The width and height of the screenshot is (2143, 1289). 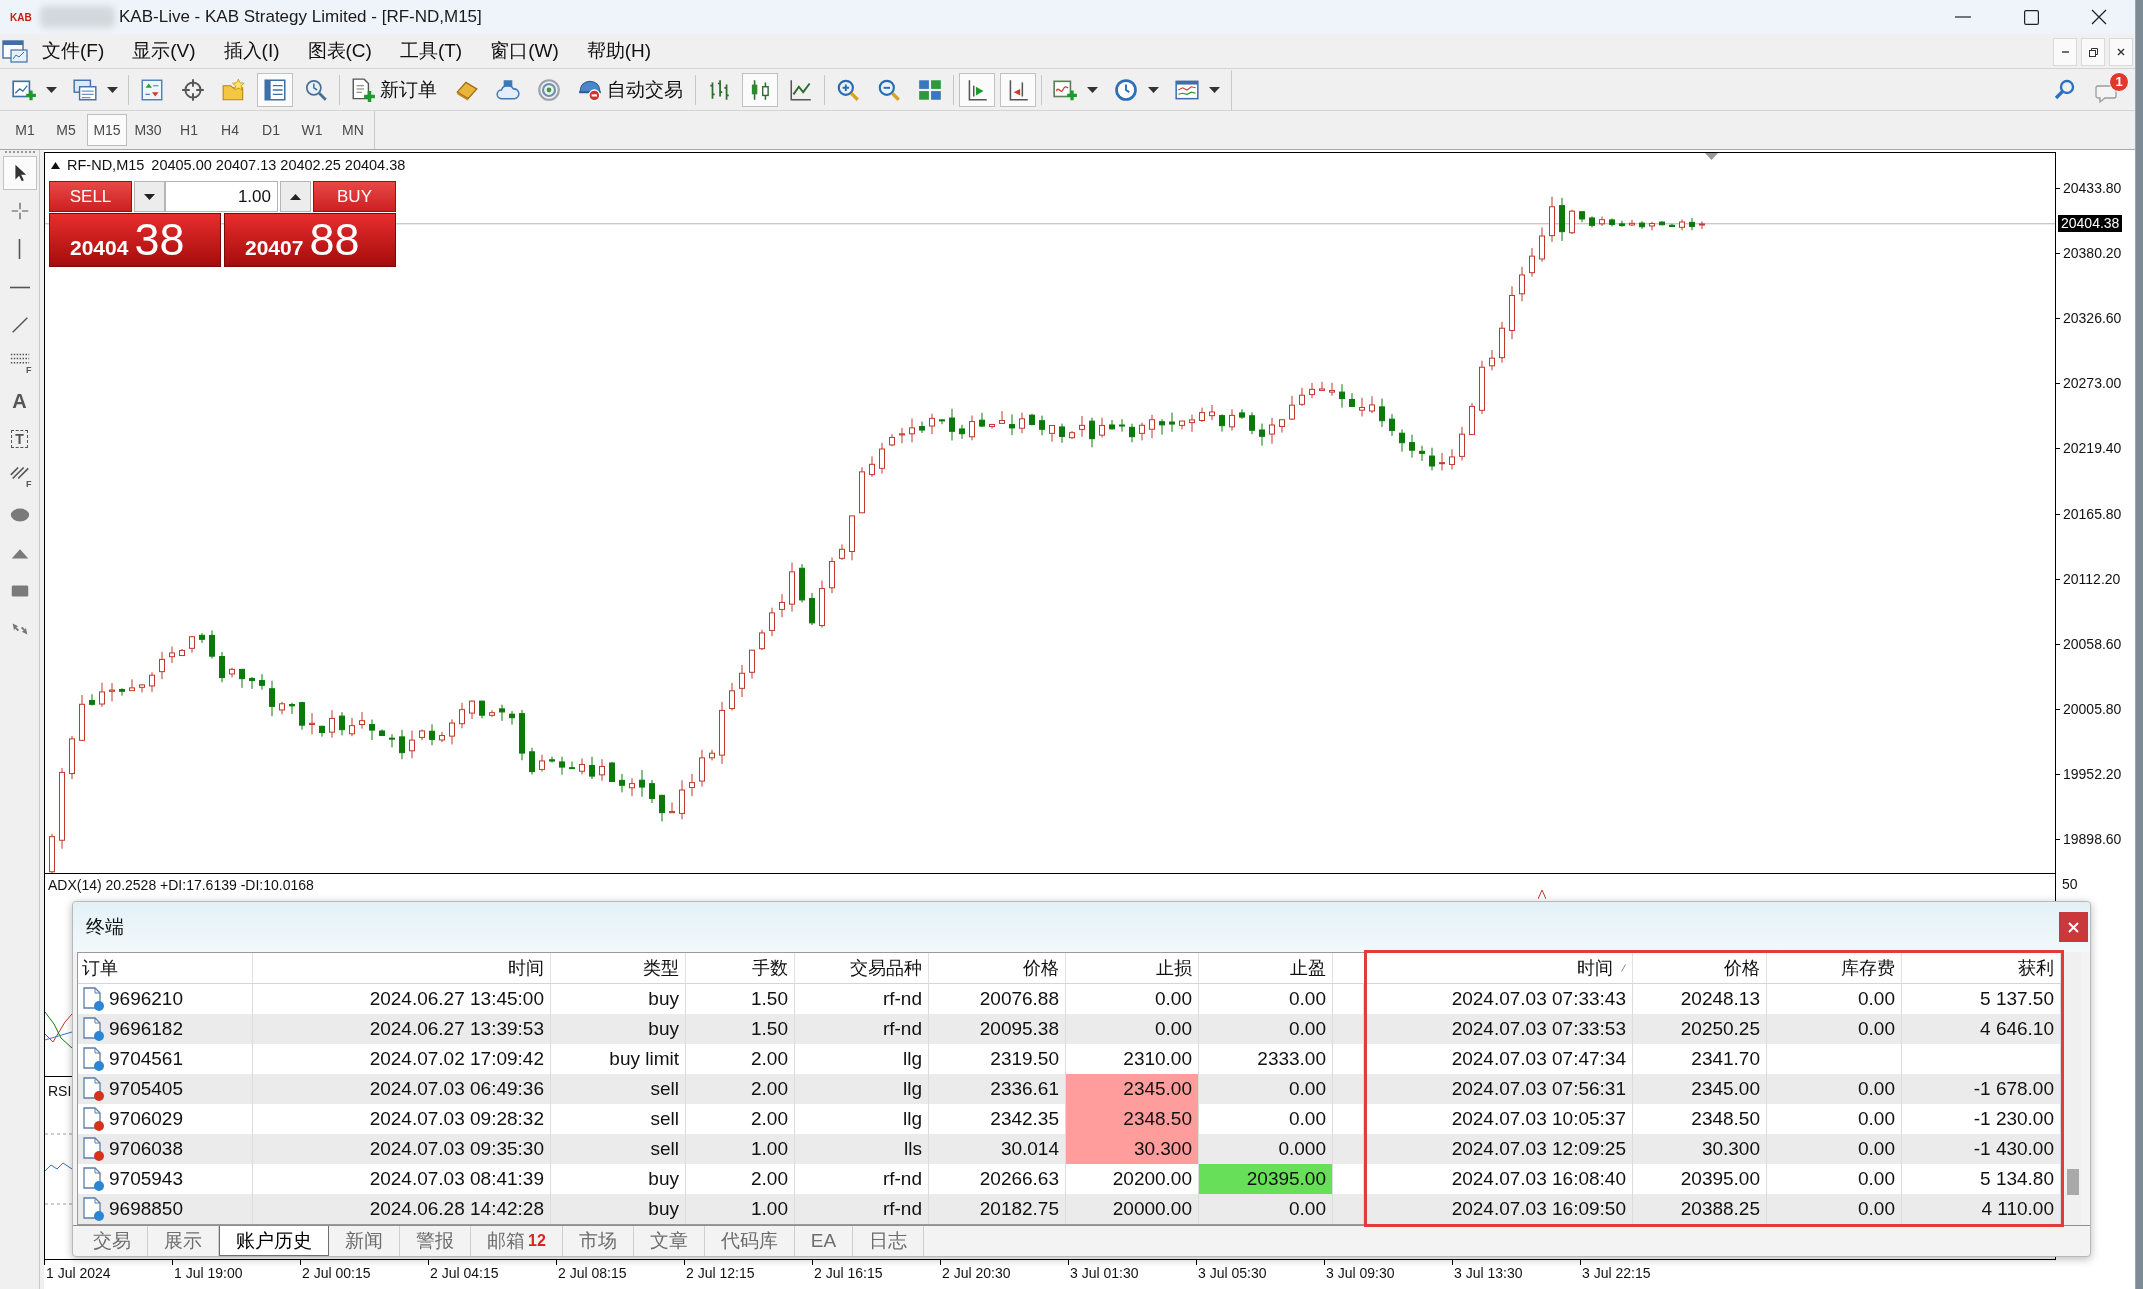 I want to click on scrollbar-thumb, so click(x=2073, y=1182).